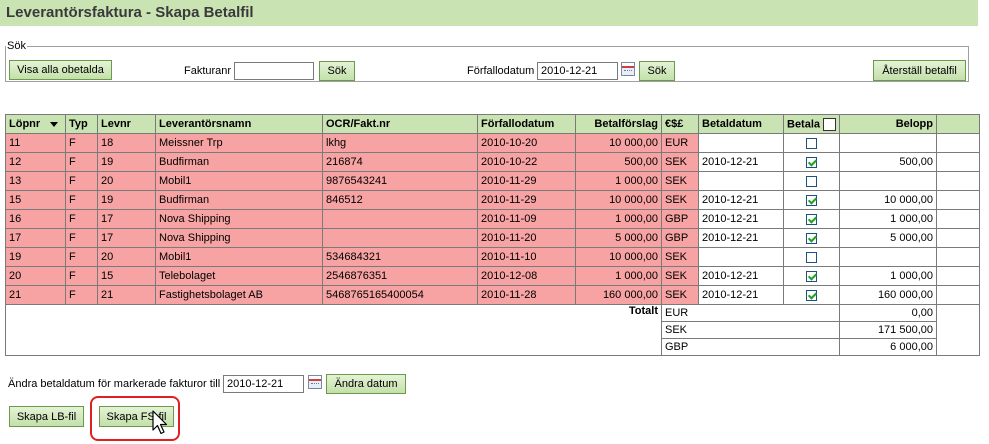  I want to click on cell-forfallo: 2010-11-29, so click(526, 181).